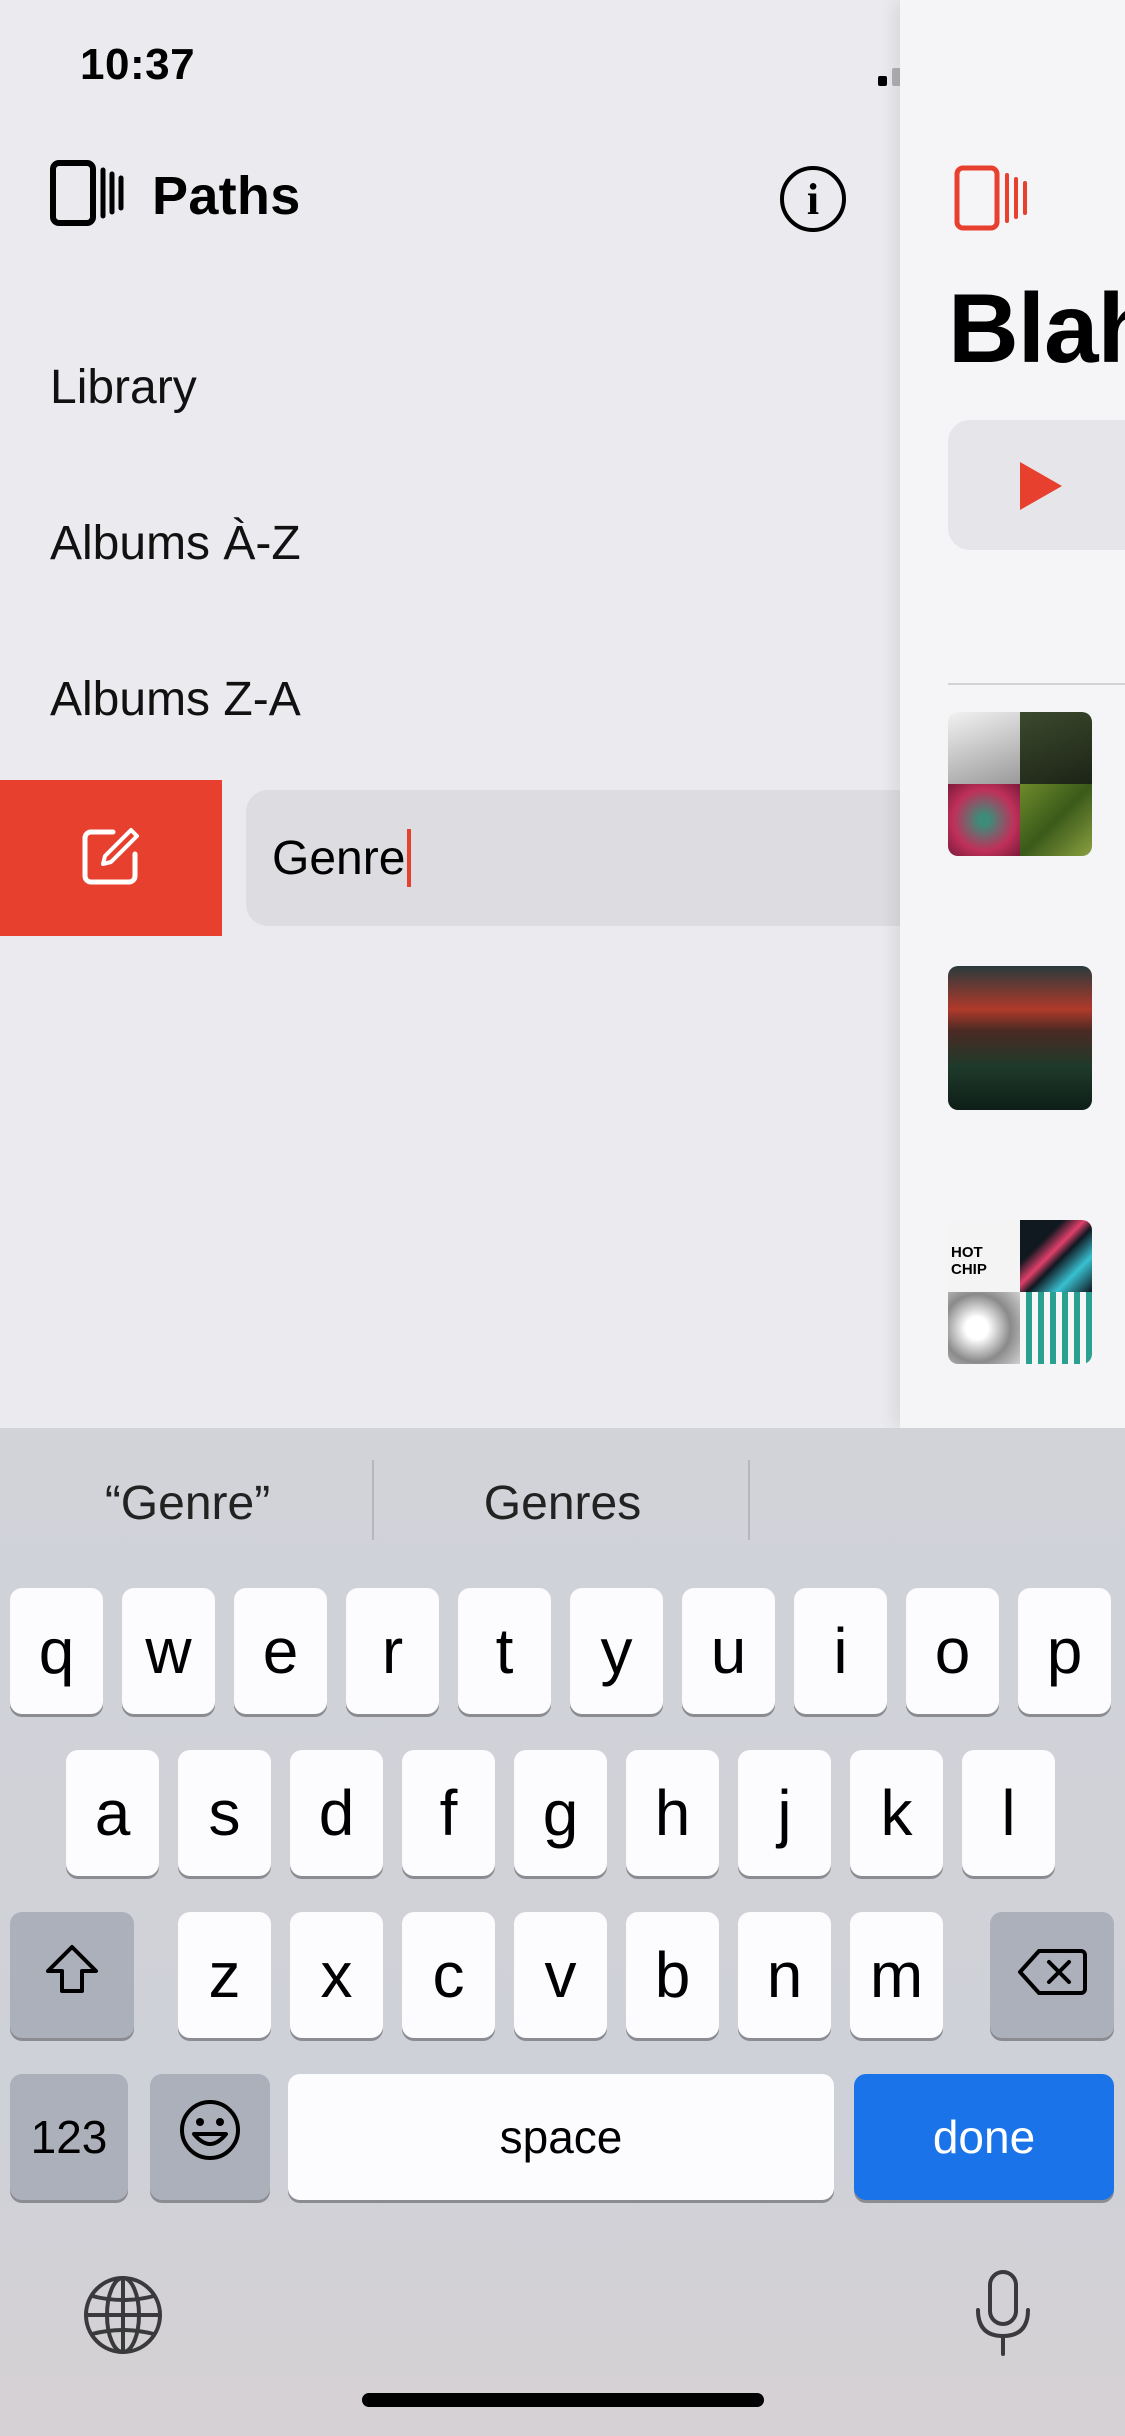  I want to click on path-name-input: Genre, so click(573, 858).